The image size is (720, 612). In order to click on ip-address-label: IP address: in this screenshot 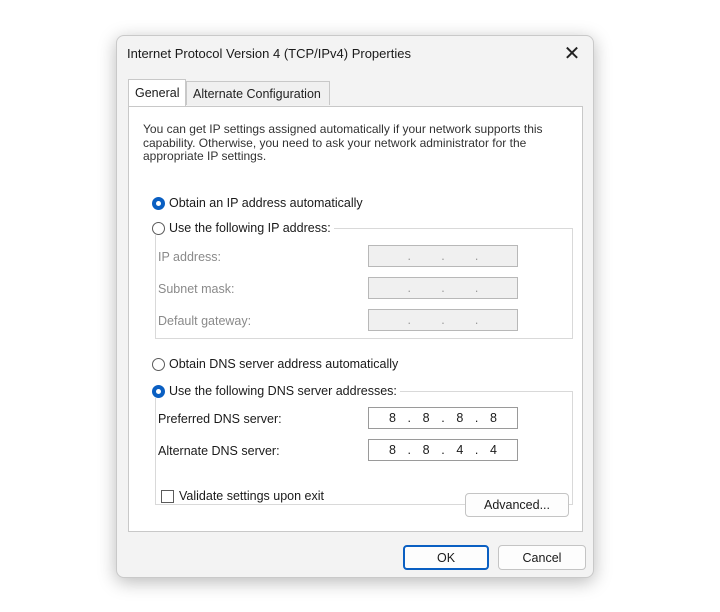, I will do `click(190, 257)`.